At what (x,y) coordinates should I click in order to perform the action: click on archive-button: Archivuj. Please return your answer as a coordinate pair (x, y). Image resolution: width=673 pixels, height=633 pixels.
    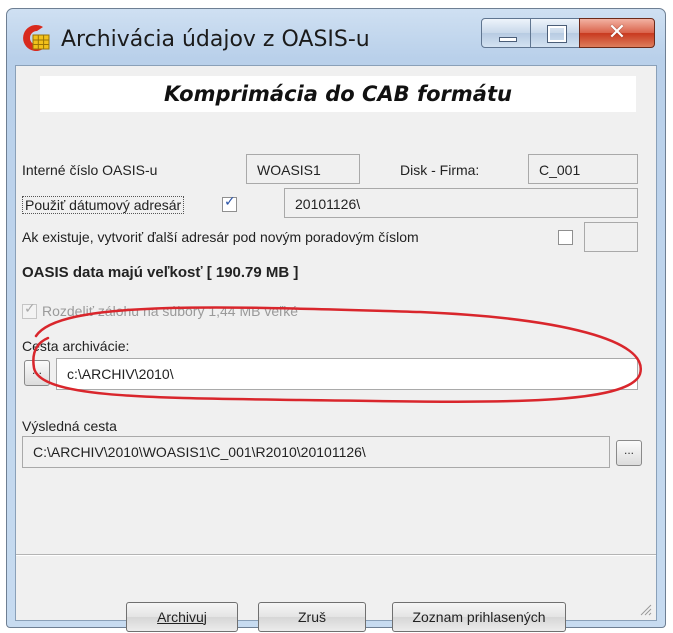
    Looking at the image, I should click on (182, 617).